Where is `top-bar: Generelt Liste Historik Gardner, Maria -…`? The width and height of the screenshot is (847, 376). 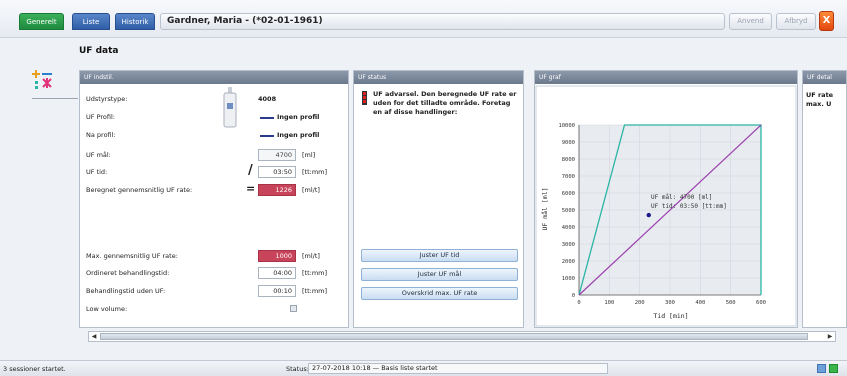 top-bar: Generelt Liste Historik Gardner, Maria -… is located at coordinates (423, 19).